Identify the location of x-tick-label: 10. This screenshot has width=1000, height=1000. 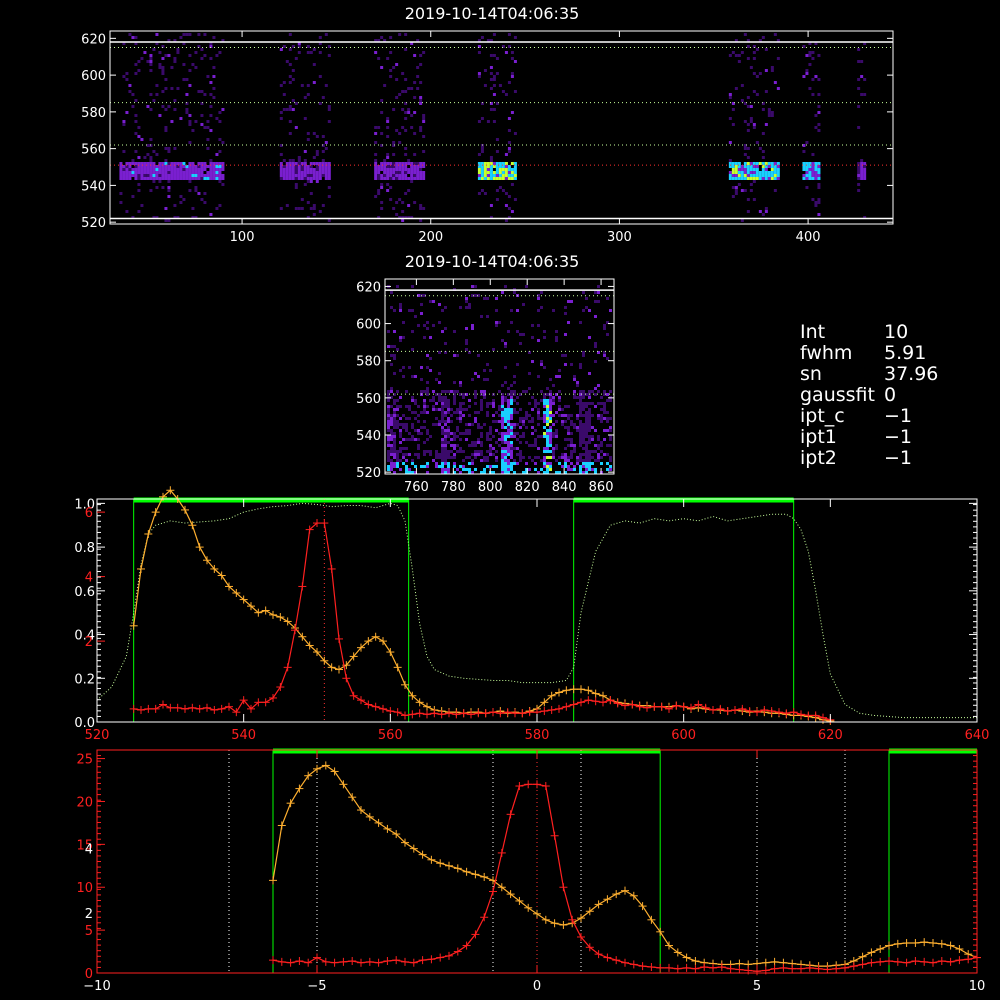
(977, 986).